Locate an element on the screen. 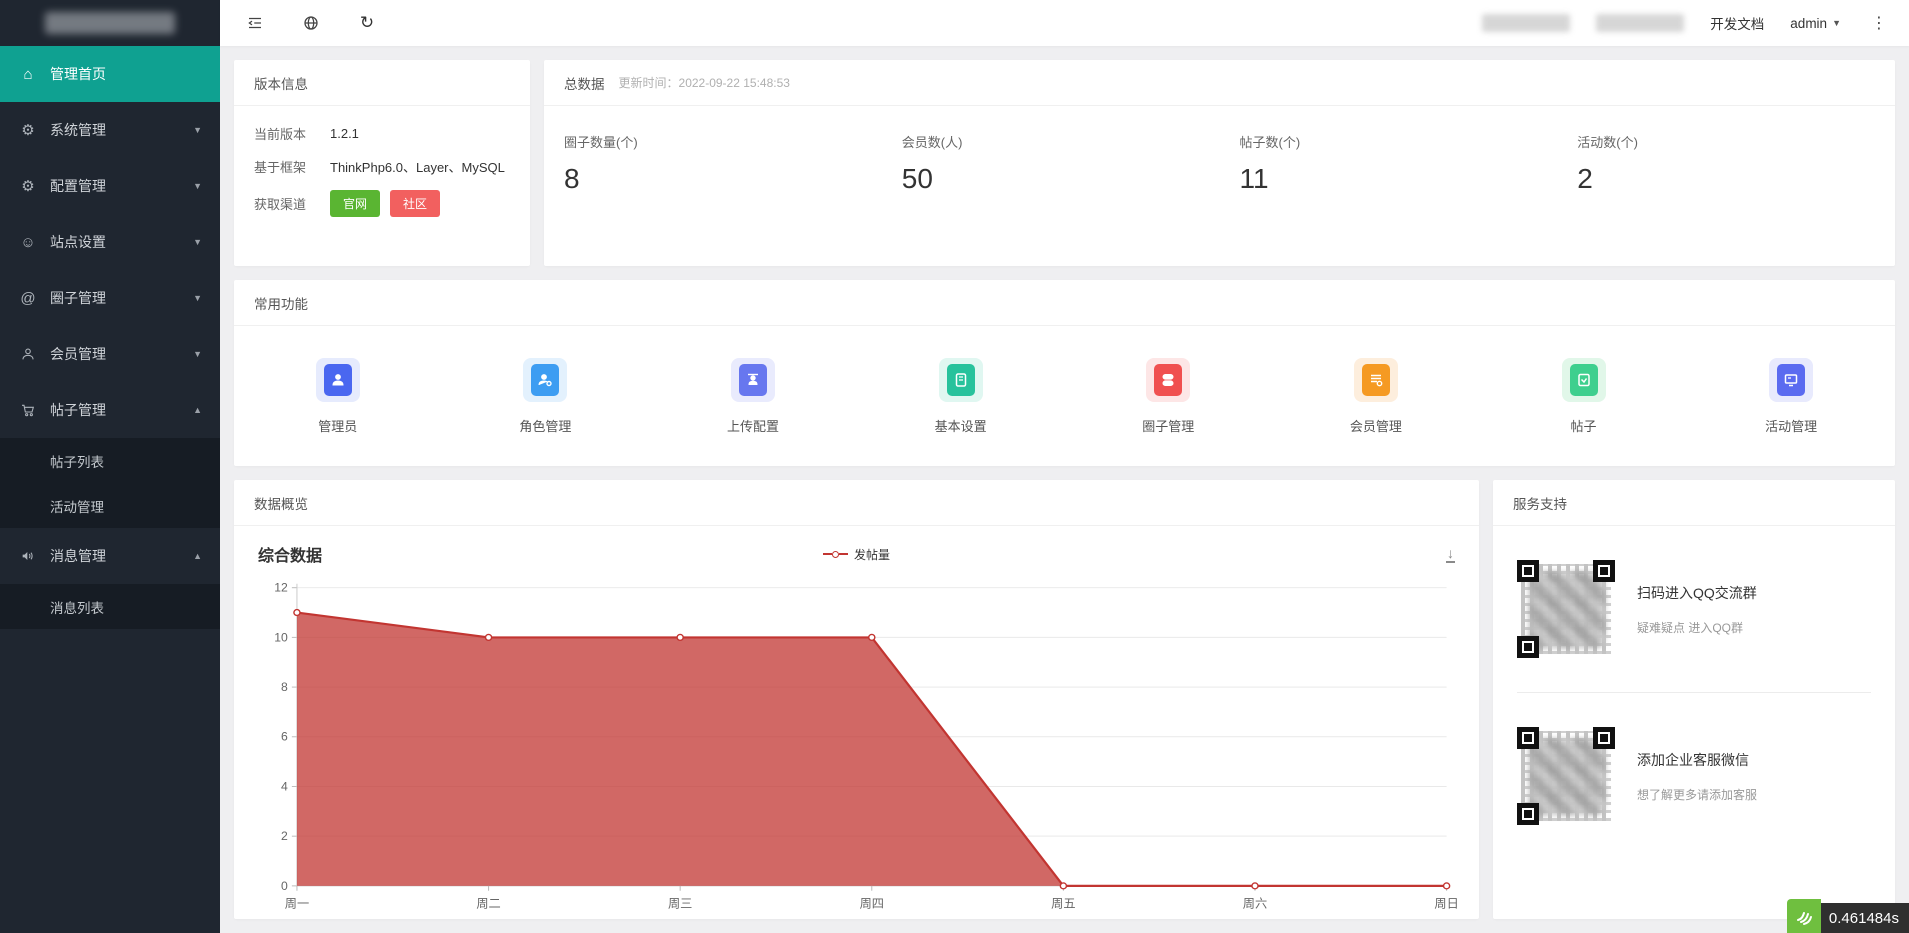  version-panel-title: 版本信息 is located at coordinates (382, 83).